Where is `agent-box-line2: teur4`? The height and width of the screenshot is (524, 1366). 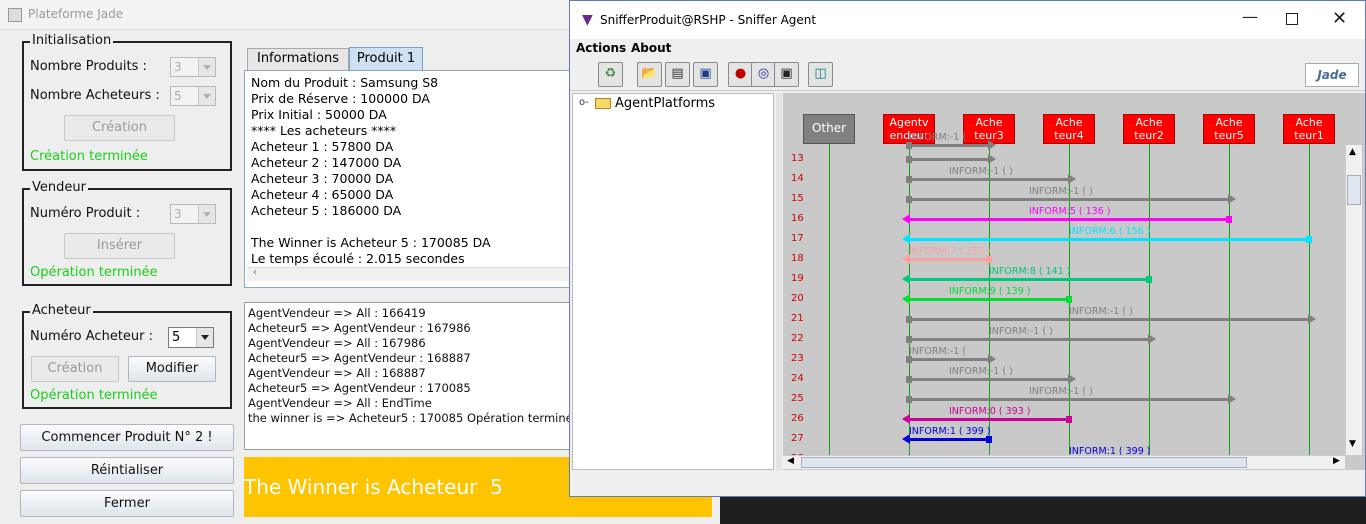
agent-box-line2: teur4 is located at coordinates (1069, 135).